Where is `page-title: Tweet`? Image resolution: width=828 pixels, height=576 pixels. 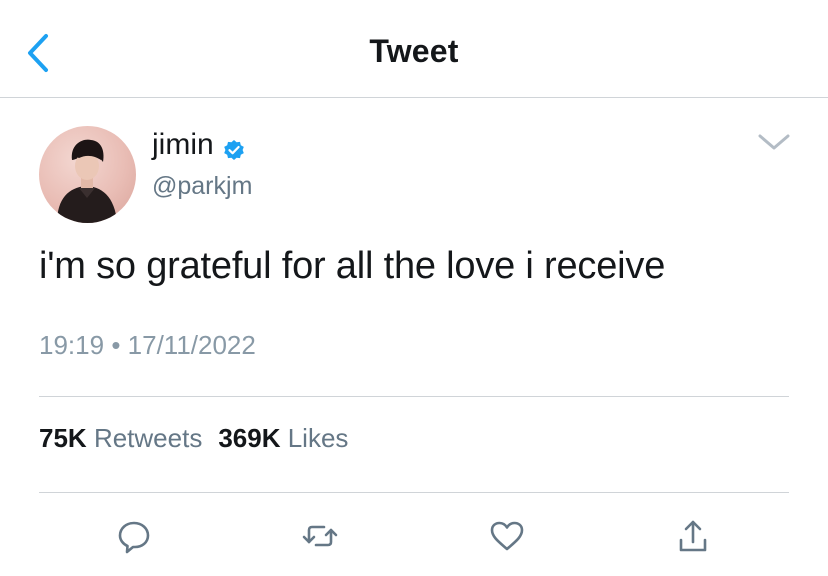
page-title: Tweet is located at coordinates (414, 51).